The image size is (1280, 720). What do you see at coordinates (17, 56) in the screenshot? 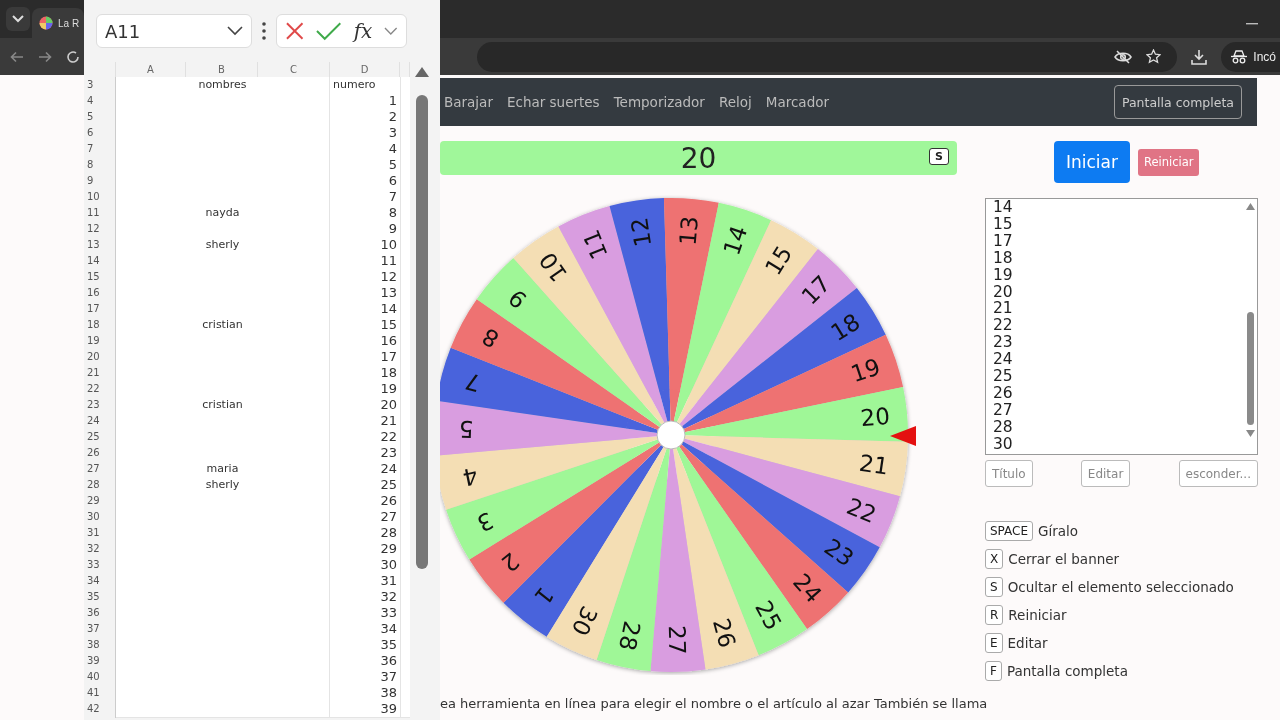
I see `back-arrow-icon` at bounding box center [17, 56].